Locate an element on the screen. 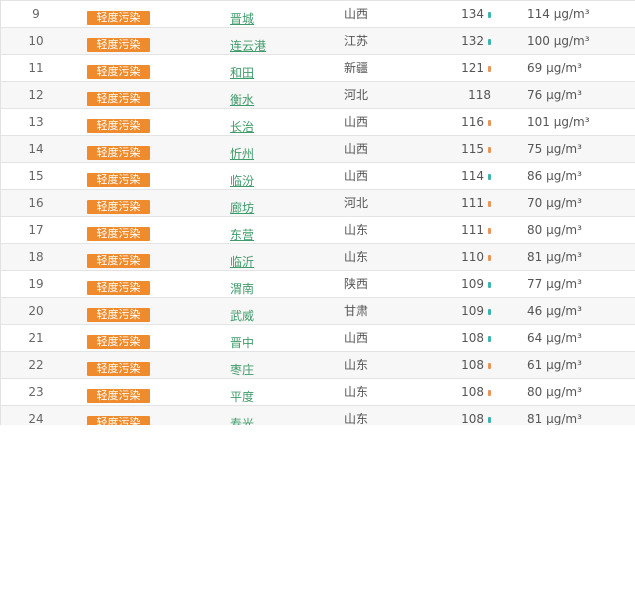 The width and height of the screenshot is (635, 589). province-cell: 江苏 is located at coordinates (356, 41).